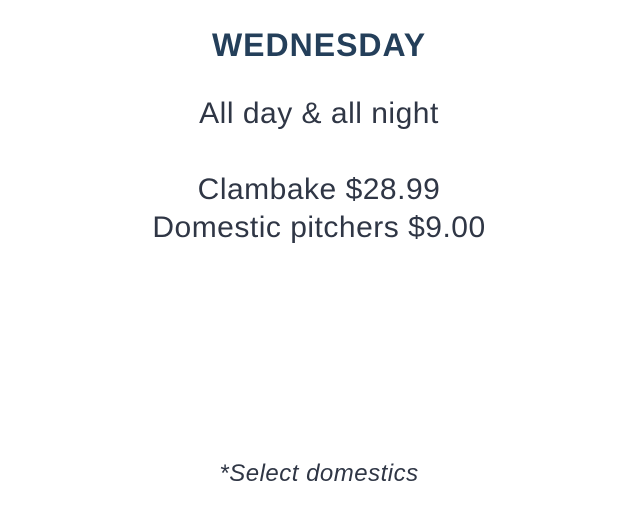 This screenshot has height=512, width=638. Describe the element at coordinates (319, 45) in the screenshot. I see `day-title: WEDNESDAY` at that location.